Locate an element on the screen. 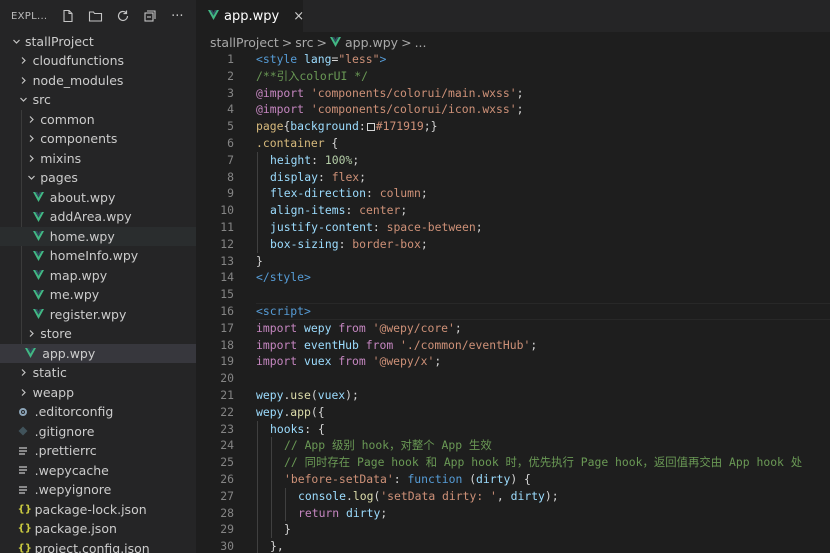 This screenshot has height=553, width=830. tree-item: common is located at coordinates (98, 120).